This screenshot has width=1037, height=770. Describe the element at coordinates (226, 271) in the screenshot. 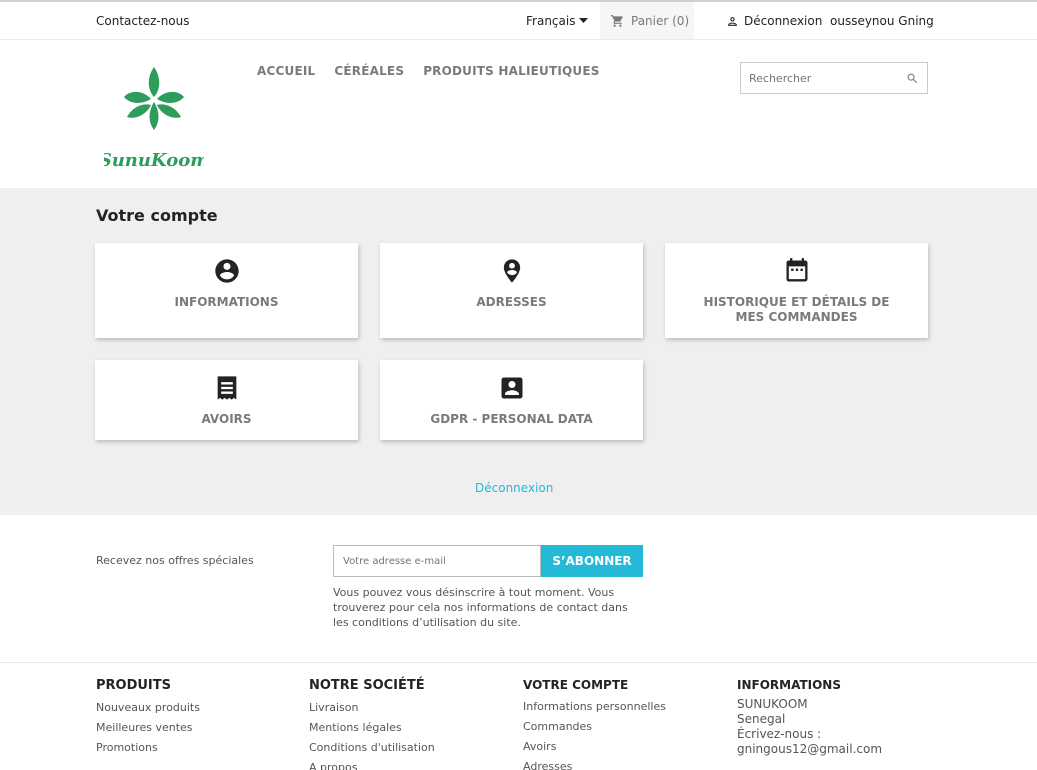

I see `account-circle-icon` at that location.